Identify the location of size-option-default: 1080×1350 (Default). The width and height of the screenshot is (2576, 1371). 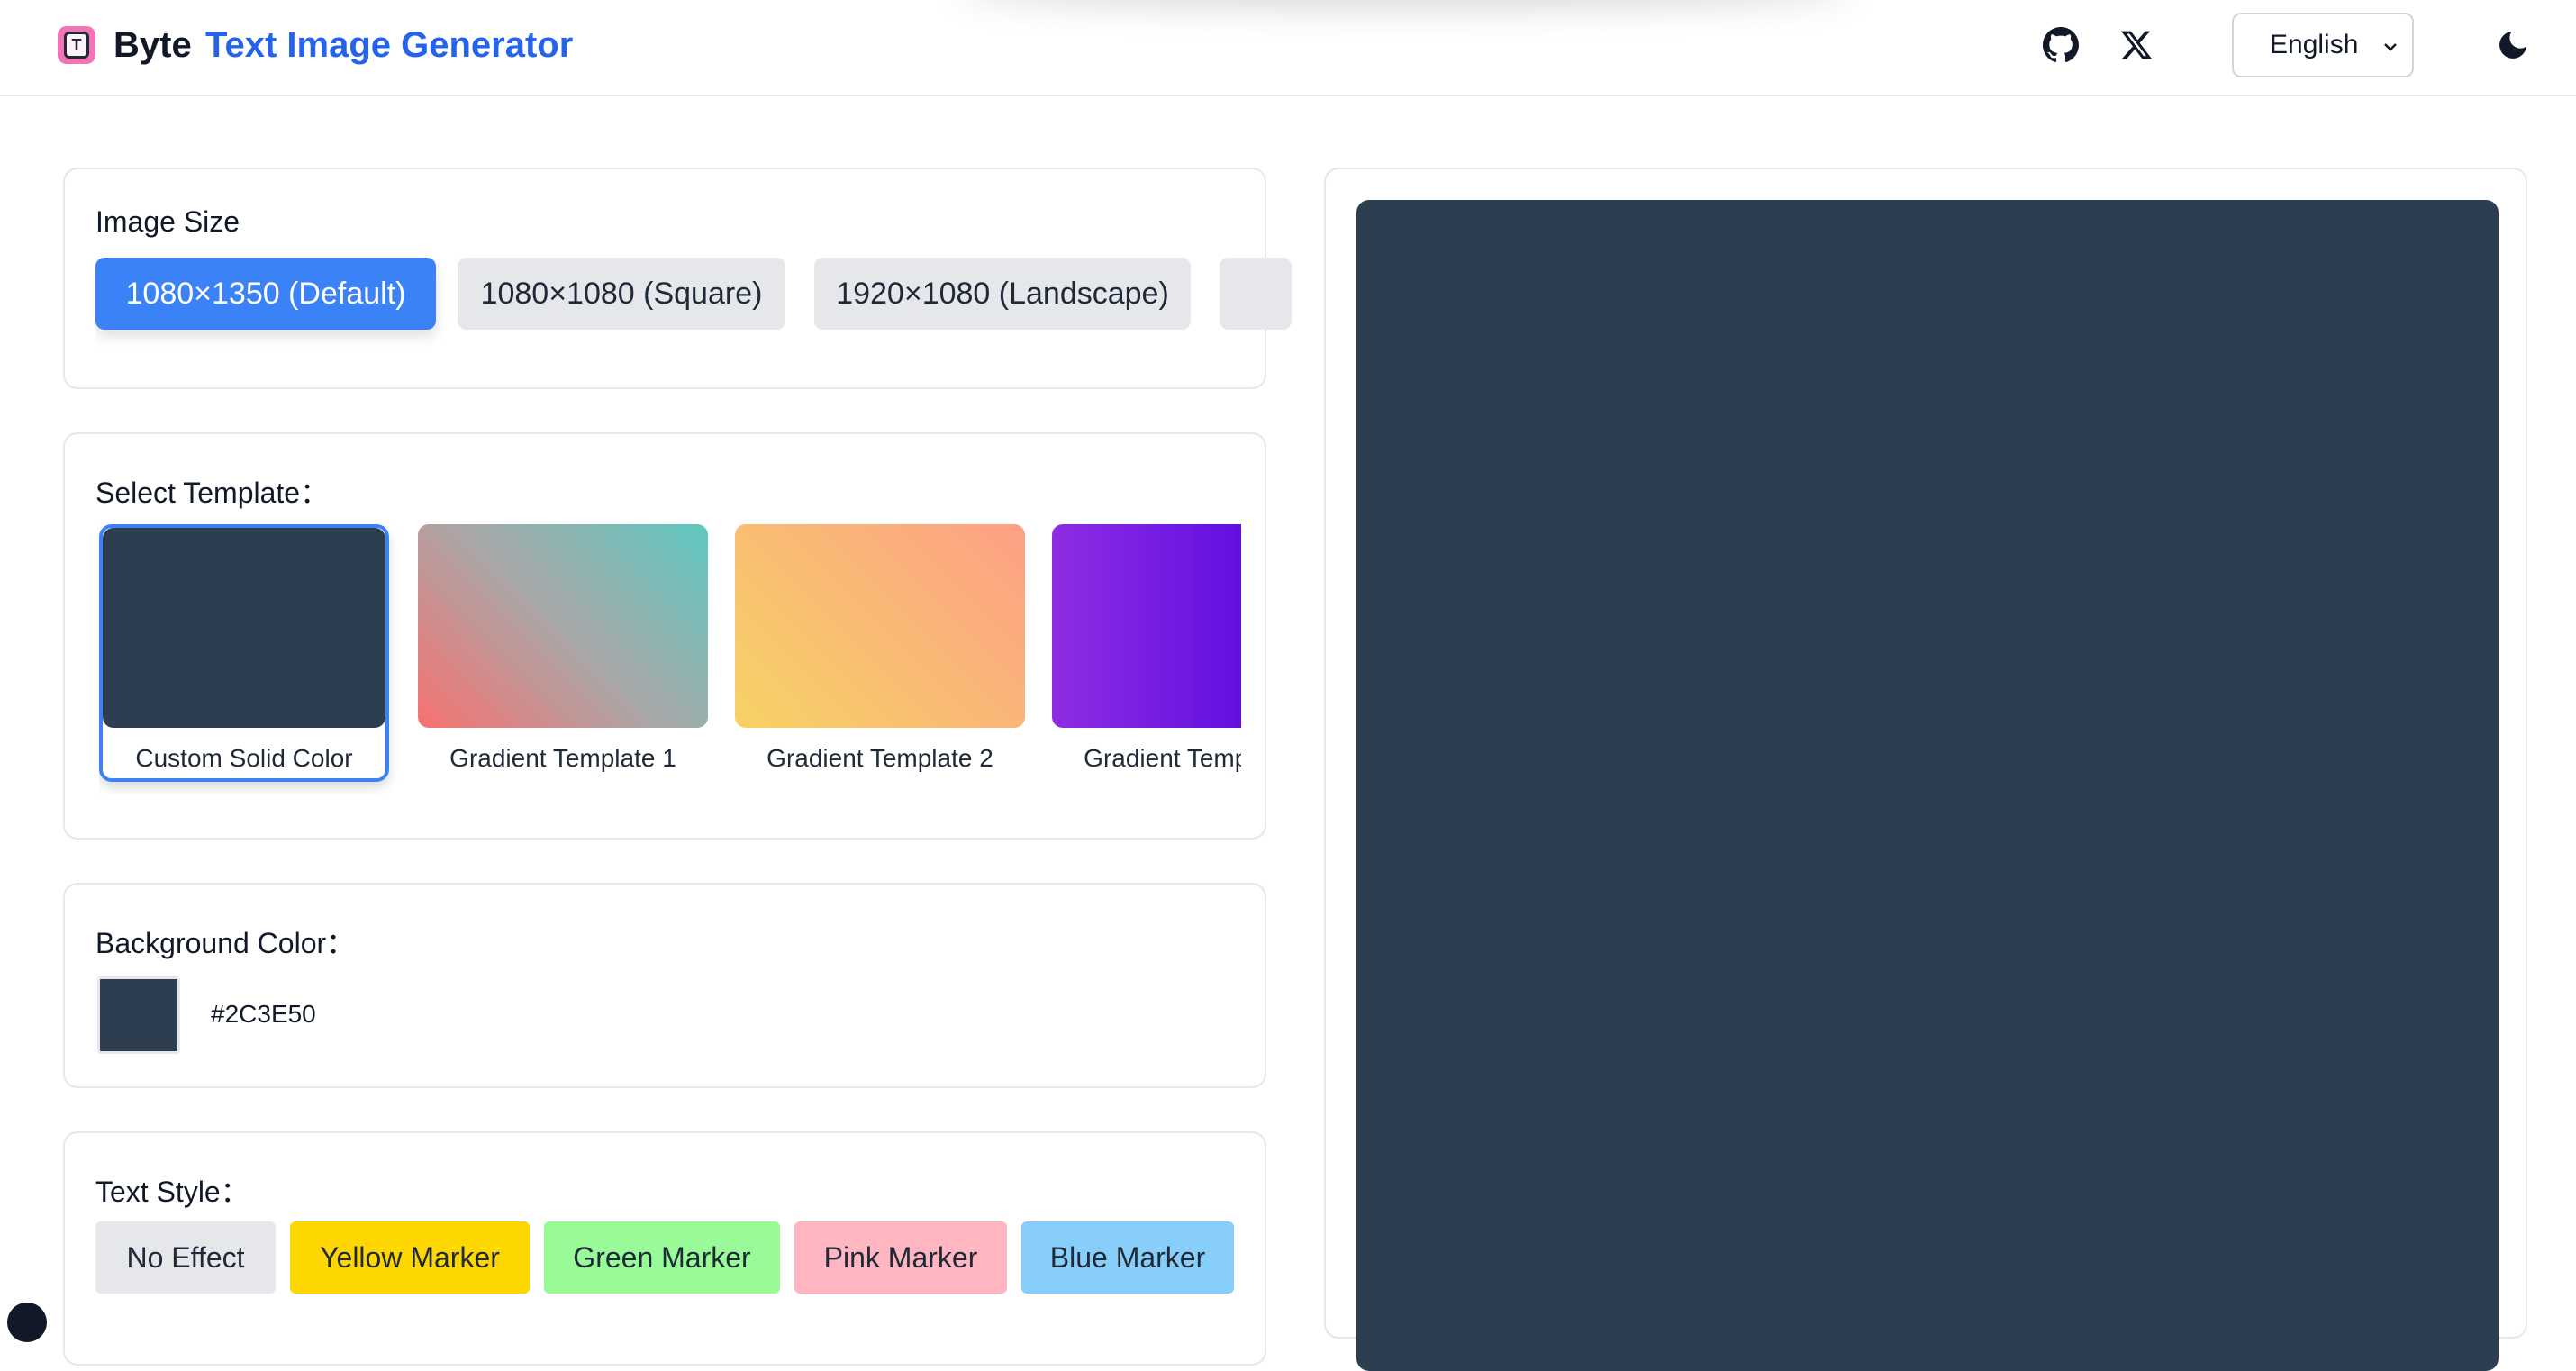
(265, 294).